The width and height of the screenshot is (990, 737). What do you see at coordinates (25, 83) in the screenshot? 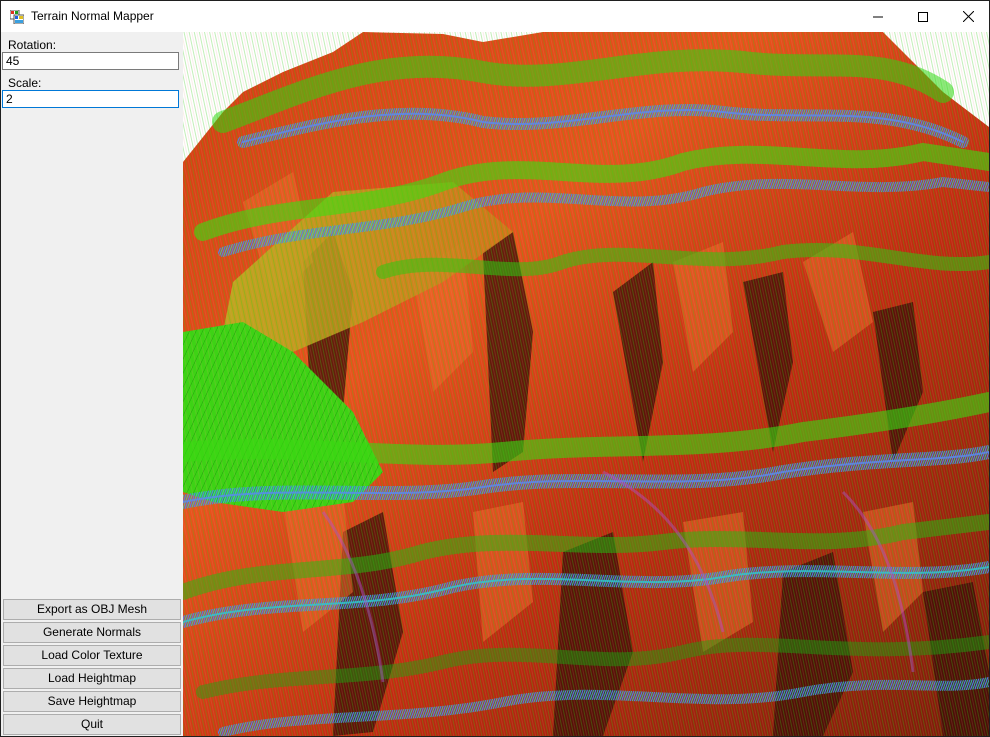
I see `scale-label: Scale:` at bounding box center [25, 83].